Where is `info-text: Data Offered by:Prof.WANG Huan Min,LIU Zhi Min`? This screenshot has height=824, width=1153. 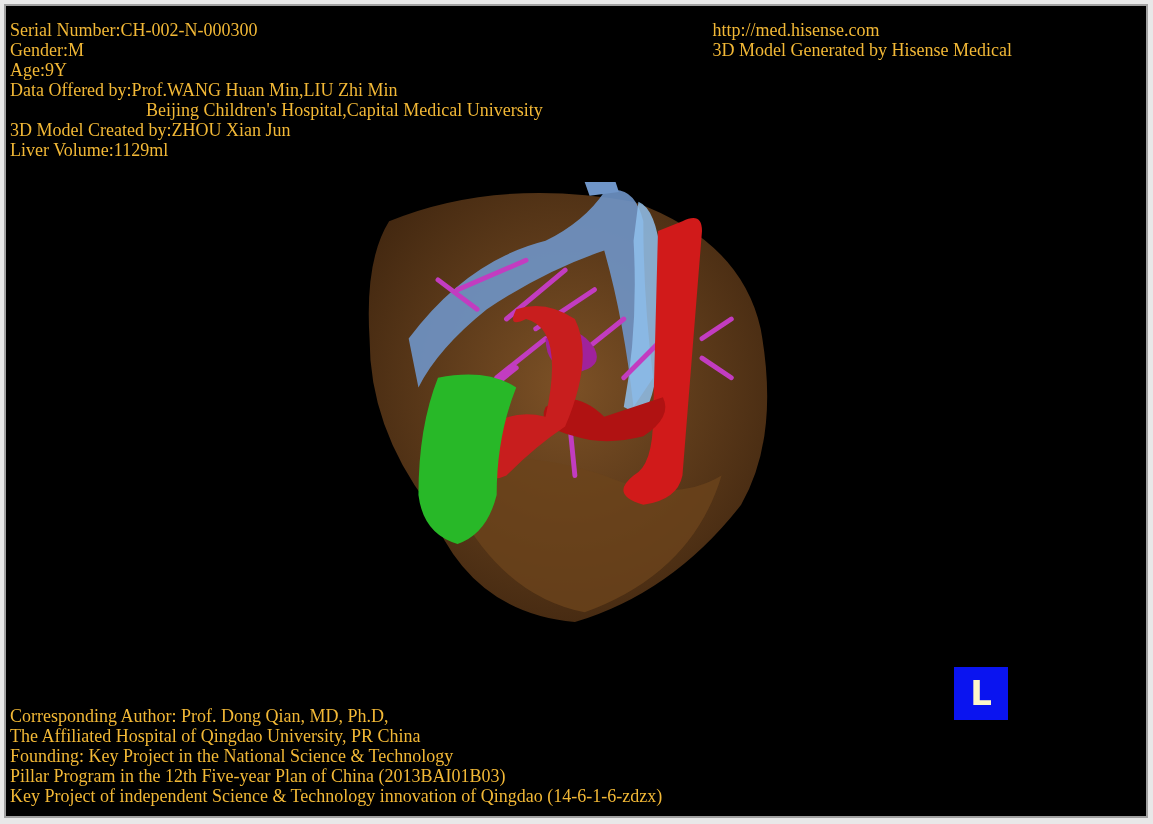 info-text: Data Offered by:Prof.WANG Huan Min,LIU Zhi Min is located at coordinates (204, 90).